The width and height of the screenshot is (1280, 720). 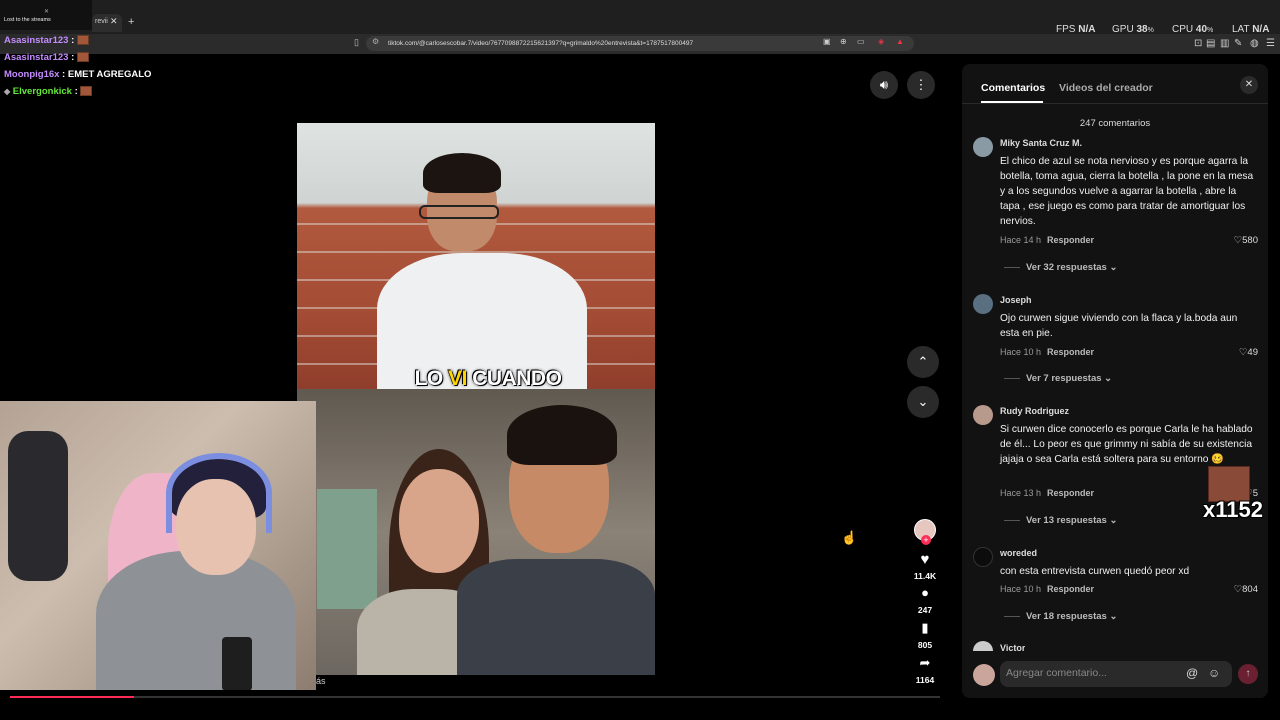 I want to click on tab-creator-videos: Videos del creador, so click(x=1106, y=88).